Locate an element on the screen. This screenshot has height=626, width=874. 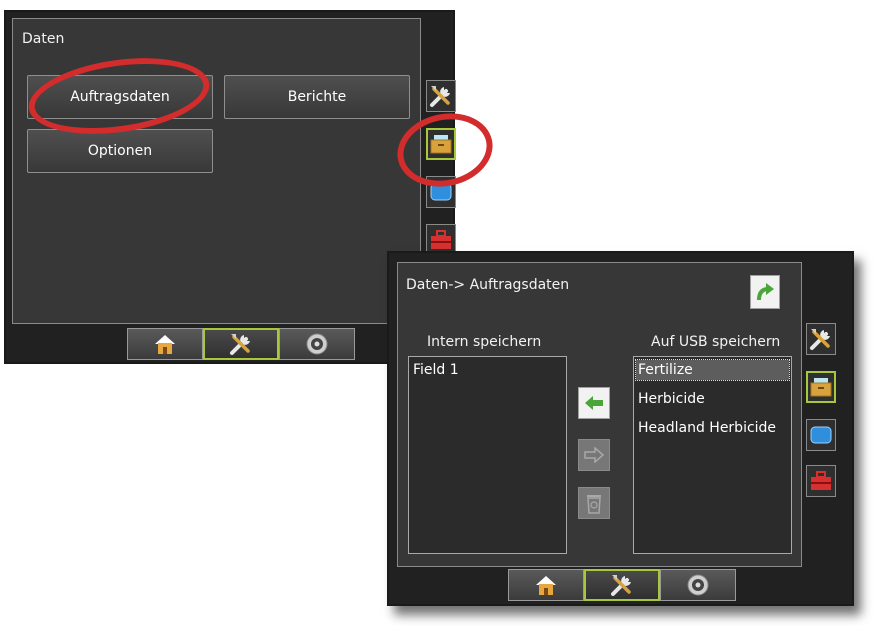
arrow-left-icon is located at coordinates (594, 403).